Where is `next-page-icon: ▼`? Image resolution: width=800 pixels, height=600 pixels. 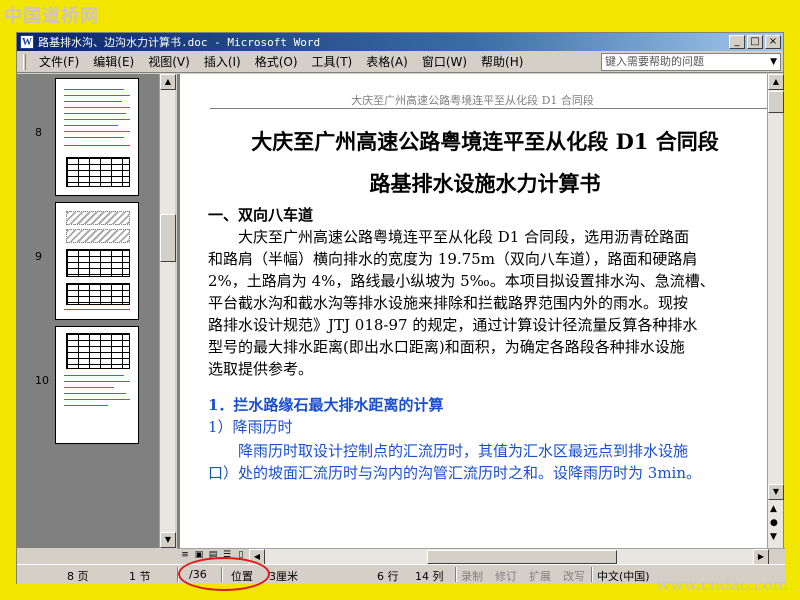
next-page-icon: ▼ is located at coordinates (773, 537).